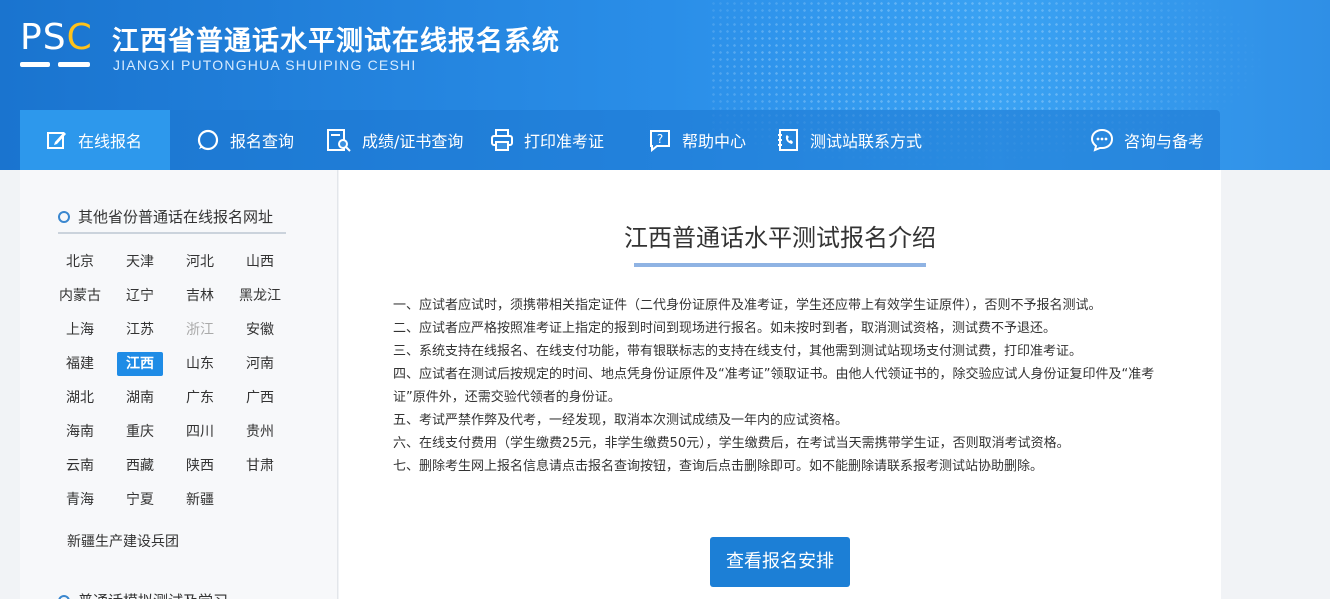 This screenshot has width=1330, height=599. Describe the element at coordinates (56, 46) in the screenshot. I see `psc-logo: PSC` at that location.